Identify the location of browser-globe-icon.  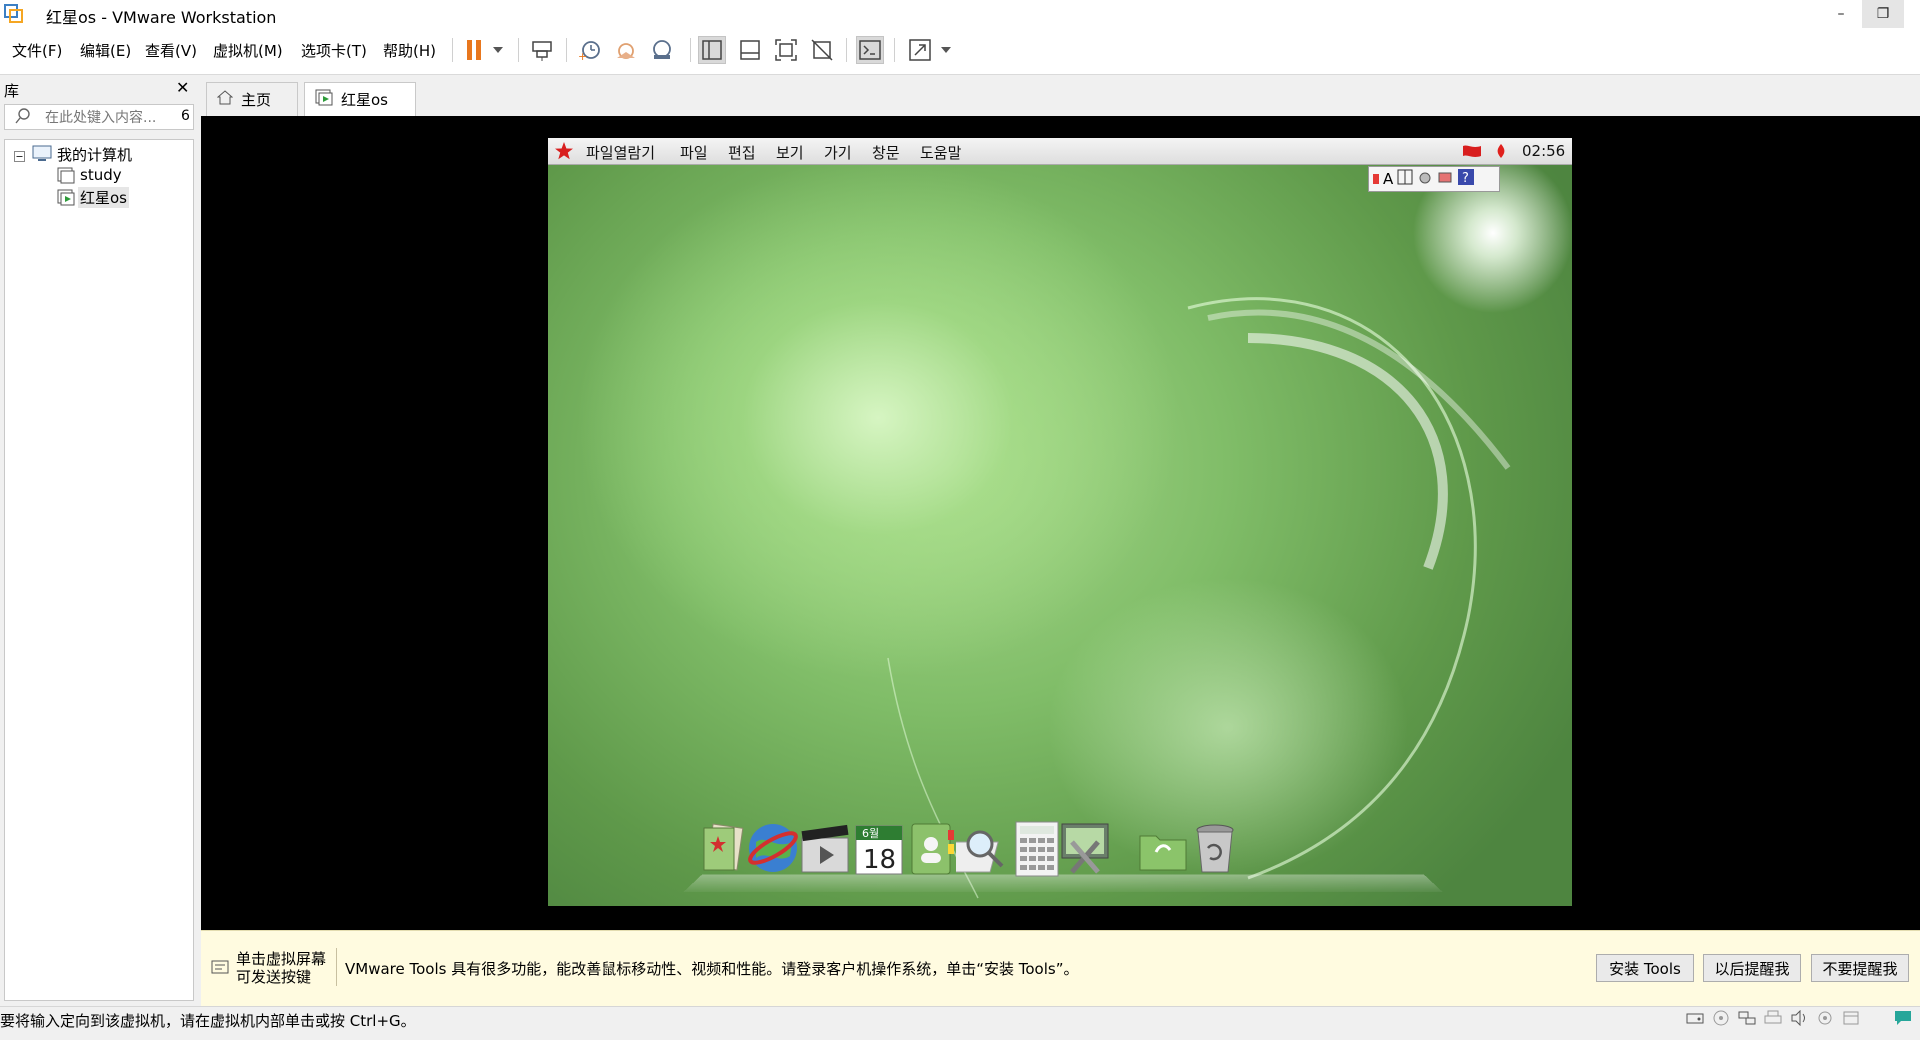
(773, 849).